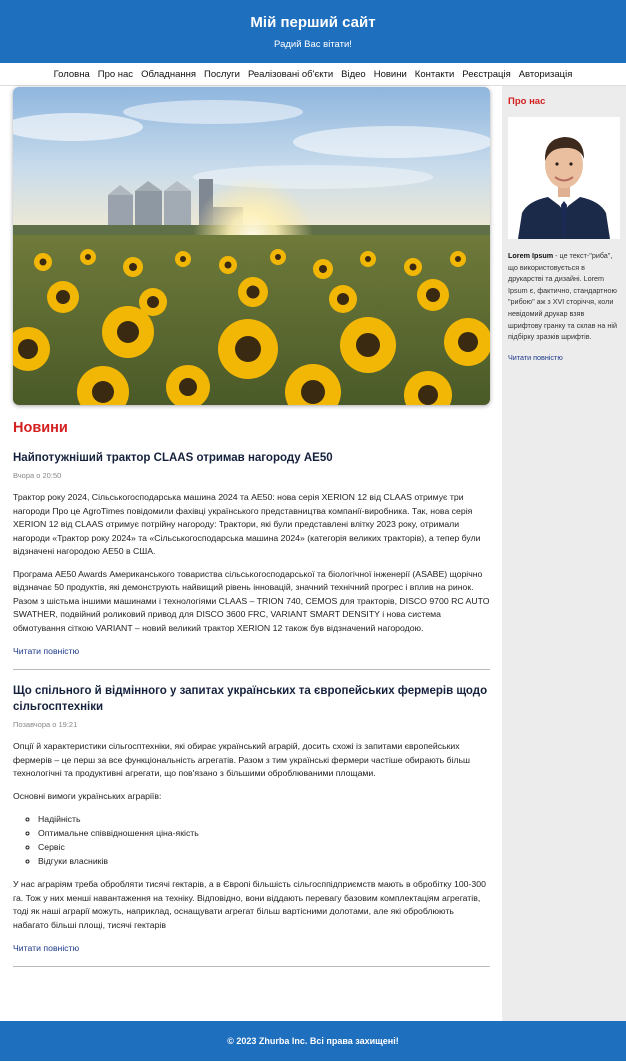  I want to click on nav-item-home: Головна, so click(72, 74).